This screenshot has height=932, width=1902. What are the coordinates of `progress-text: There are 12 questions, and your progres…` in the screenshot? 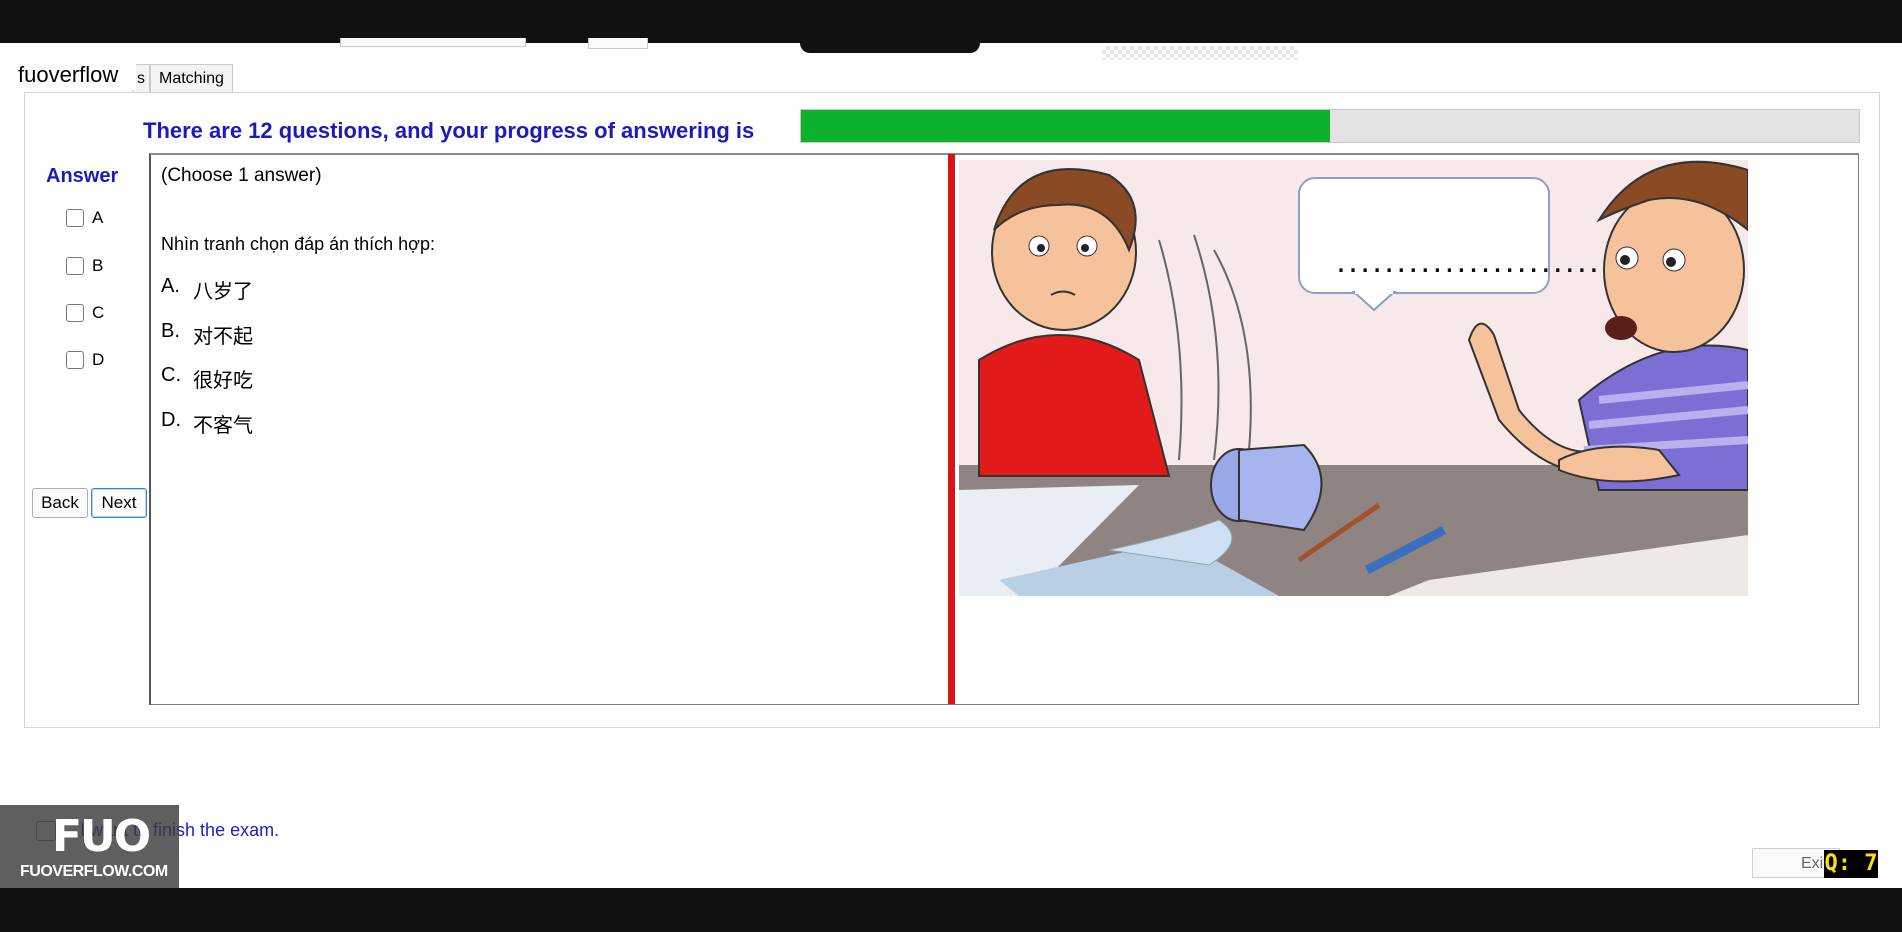 It's located at (449, 130).